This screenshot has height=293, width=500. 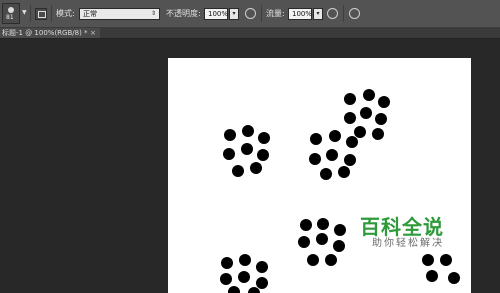 What do you see at coordinates (119, 14) in the screenshot?
I see `blend-mode-select: 正常 ⇕` at bounding box center [119, 14].